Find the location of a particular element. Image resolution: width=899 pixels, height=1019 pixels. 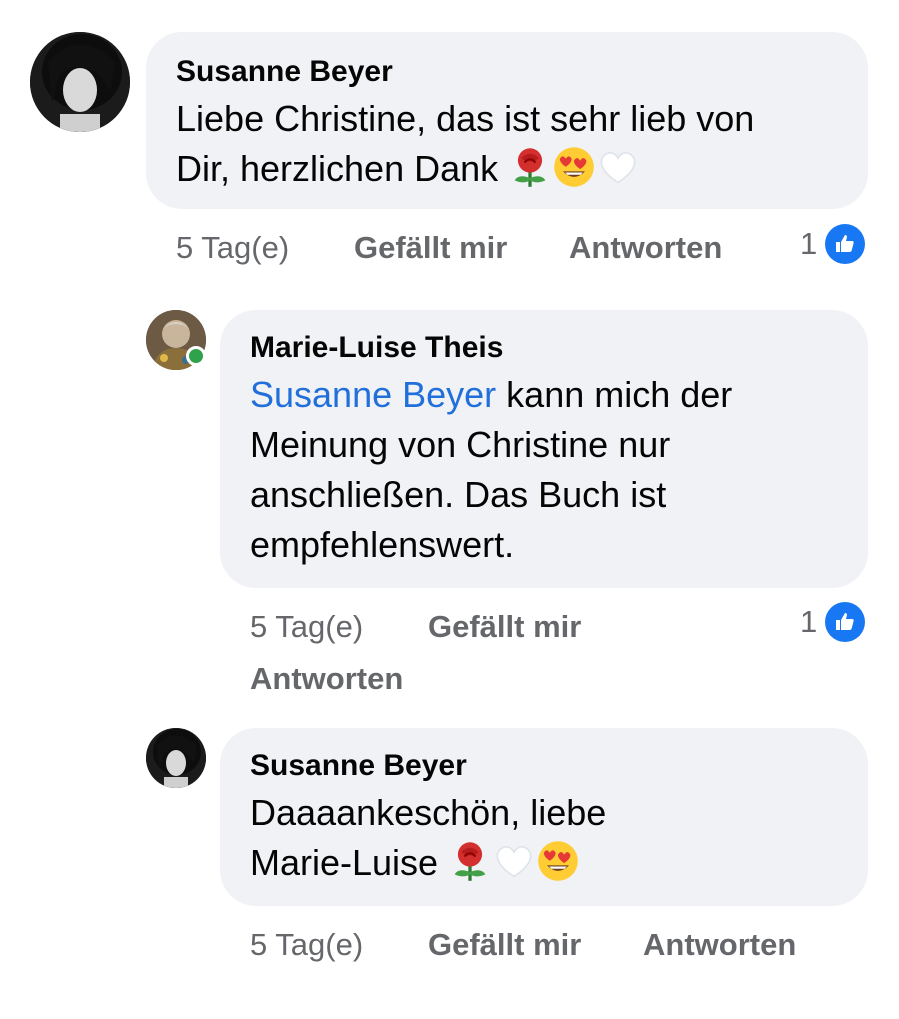

comment-text-line: anschließen. Das Buch ist is located at coordinates (458, 494).